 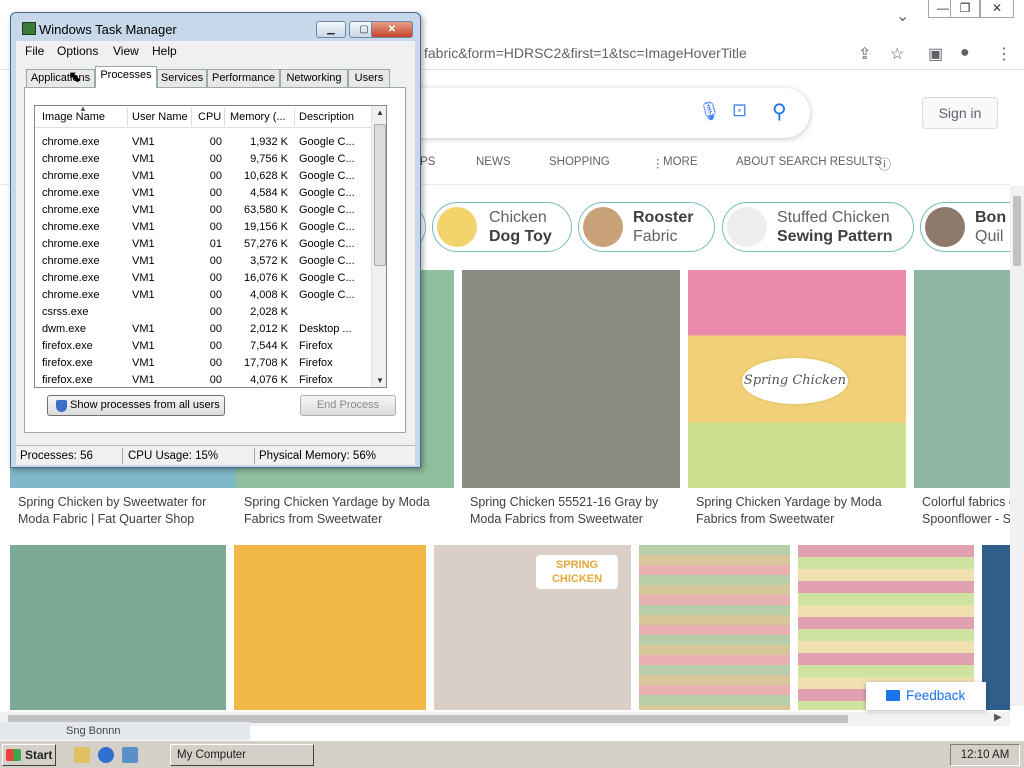 I want to click on tab-performance: Performance, so click(x=243, y=78).